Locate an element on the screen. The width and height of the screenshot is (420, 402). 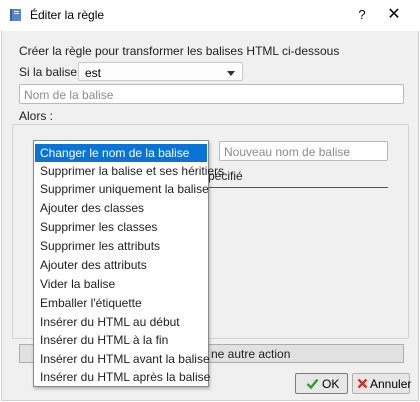
cancel-label: Annuler is located at coordinates (391, 384).